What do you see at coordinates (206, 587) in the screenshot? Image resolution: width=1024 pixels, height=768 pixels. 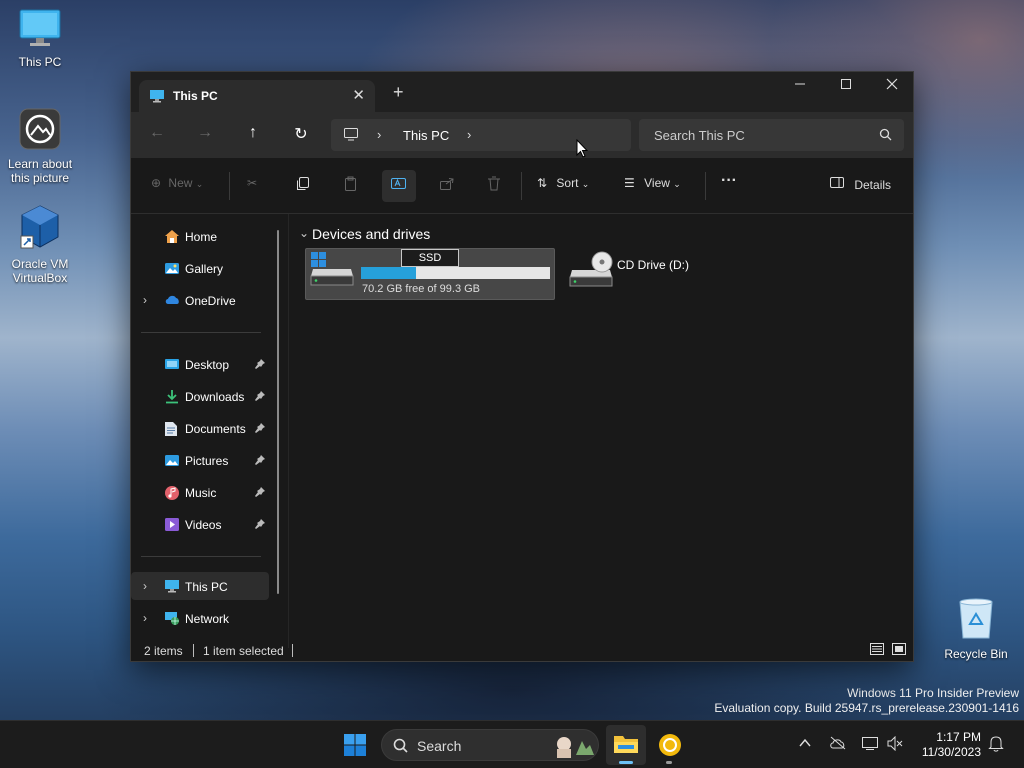 I see `sidebar-item-label: This PC` at bounding box center [206, 587].